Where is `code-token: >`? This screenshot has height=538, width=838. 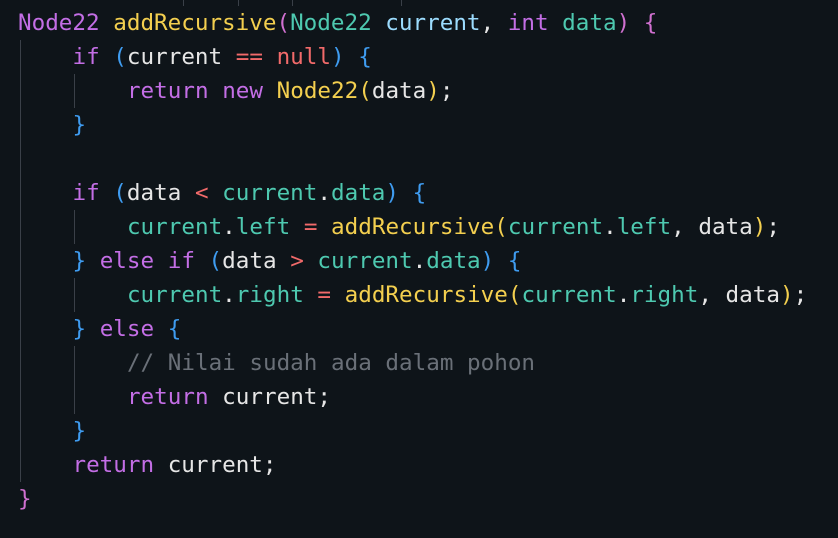
code-token: > is located at coordinates (297, 261).